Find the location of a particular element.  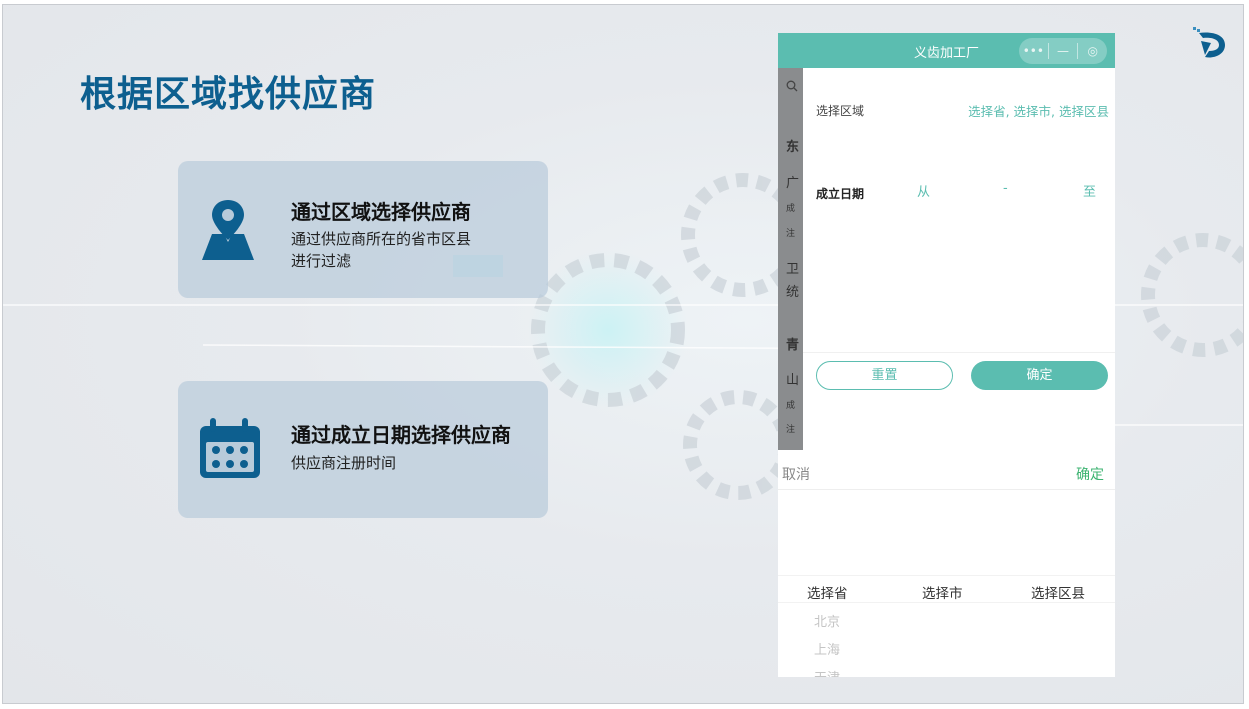

province-option: 天津 is located at coordinates (827, 672).